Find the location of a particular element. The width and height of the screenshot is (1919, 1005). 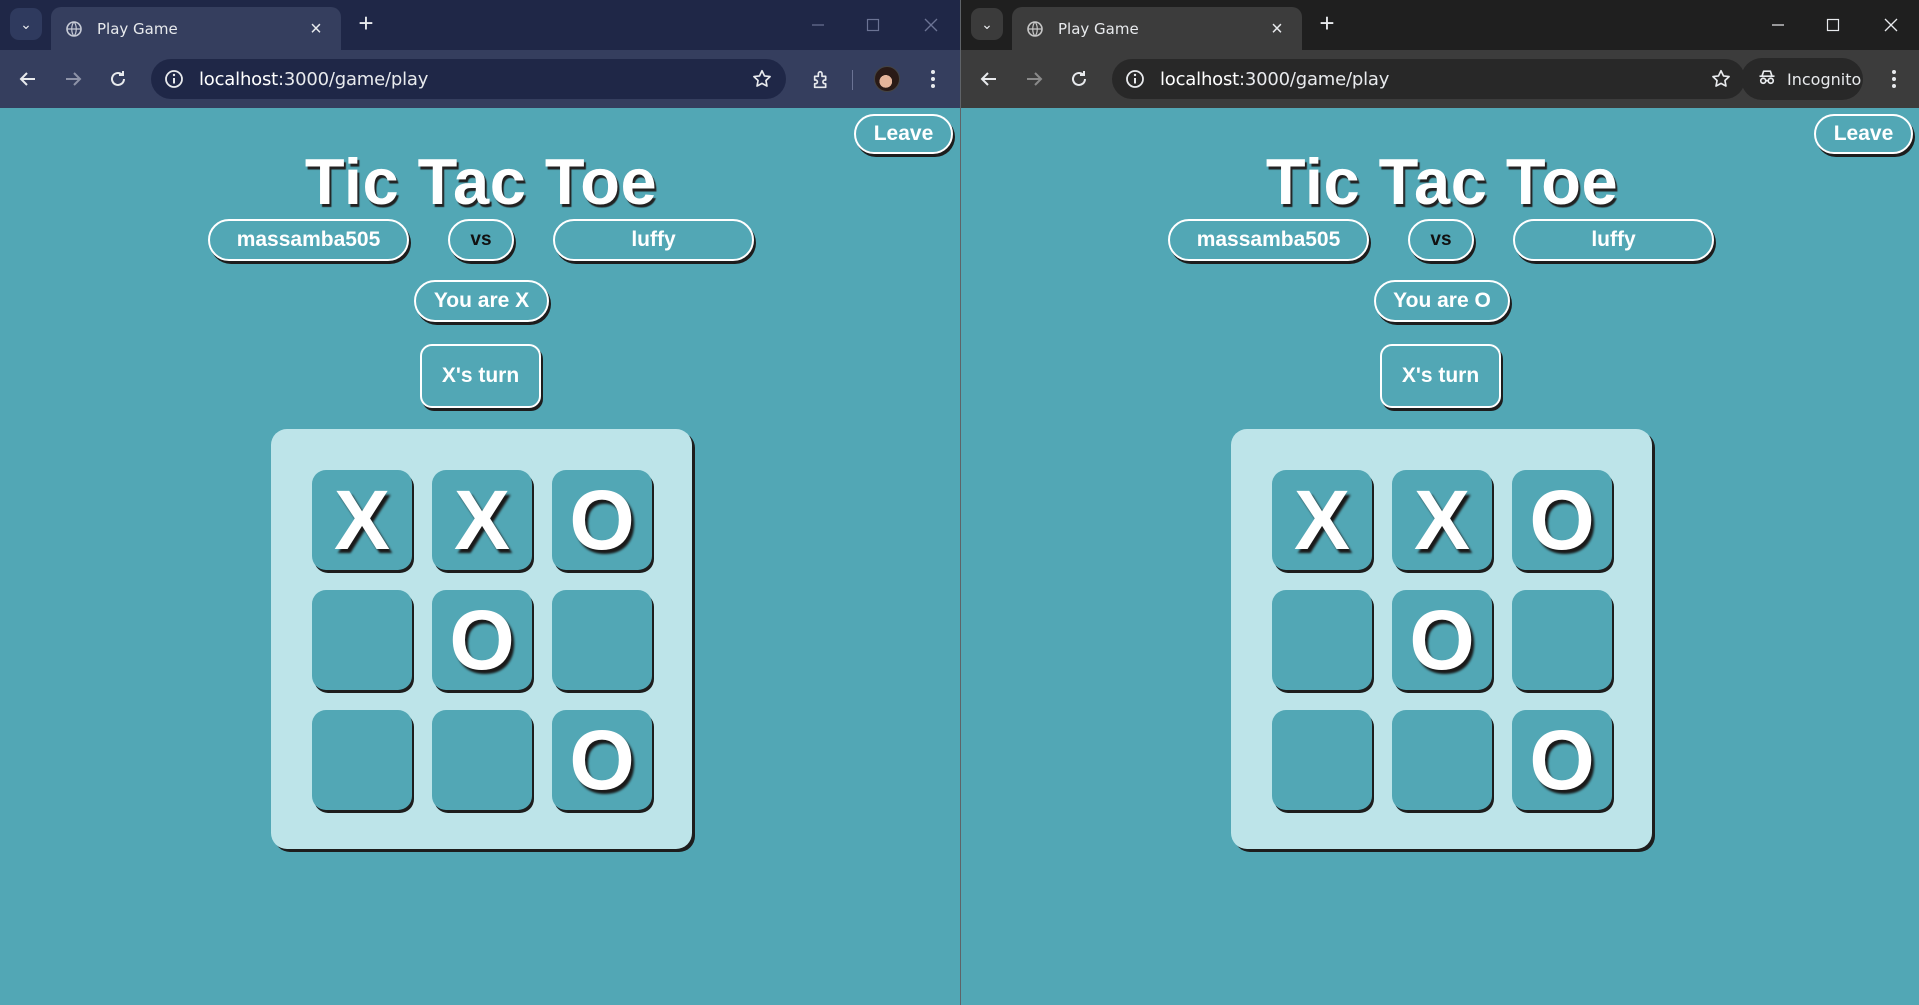

player-symbol-badge: You are O is located at coordinates (1442, 301).